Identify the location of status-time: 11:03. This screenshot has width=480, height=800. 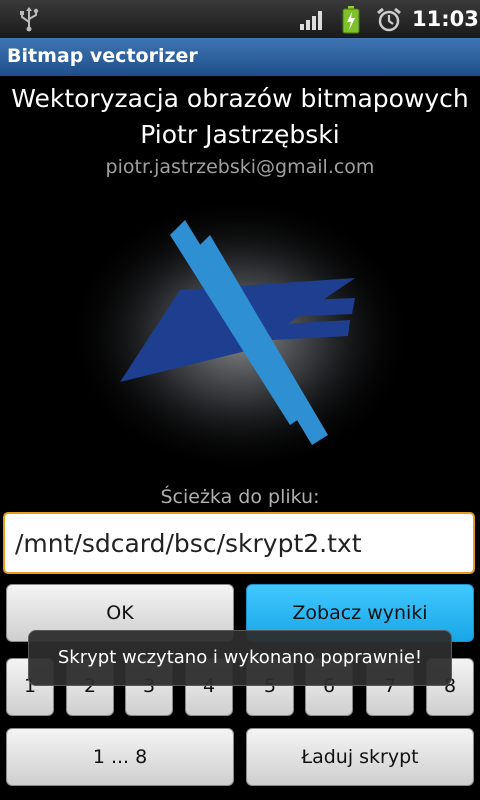
(445, 19).